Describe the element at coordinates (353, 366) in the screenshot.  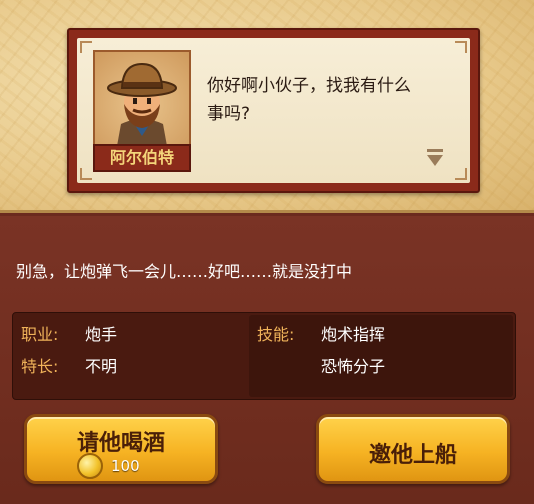
I see `skill-item-2: 恐怖分子` at that location.